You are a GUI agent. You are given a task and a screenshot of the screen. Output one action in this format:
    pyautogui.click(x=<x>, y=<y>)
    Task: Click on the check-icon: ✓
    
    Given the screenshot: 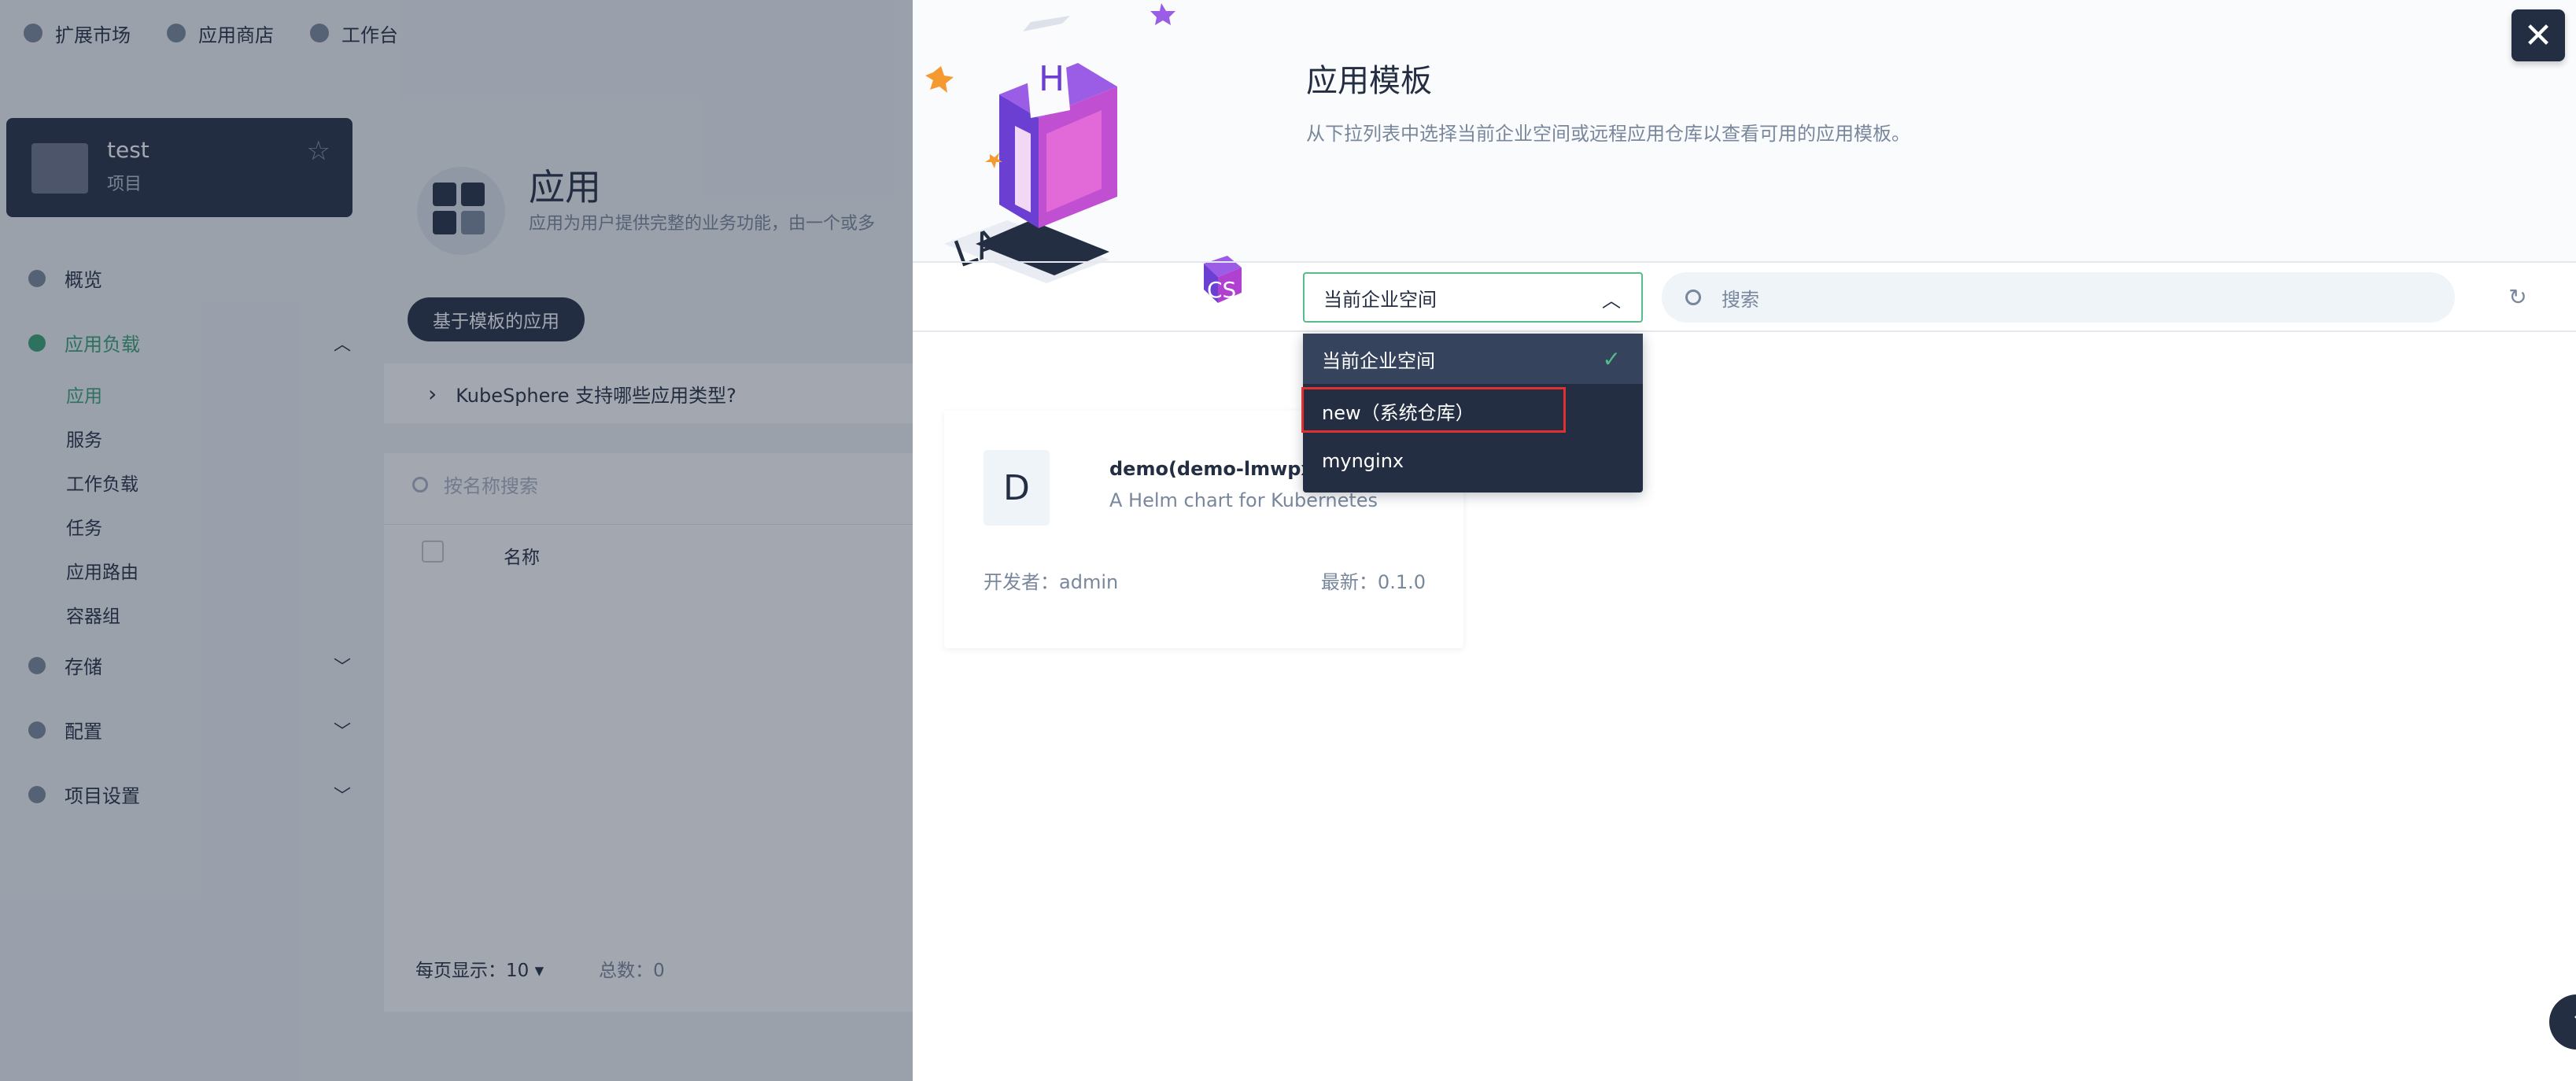 What is the action you would take?
    pyautogui.click(x=1611, y=358)
    